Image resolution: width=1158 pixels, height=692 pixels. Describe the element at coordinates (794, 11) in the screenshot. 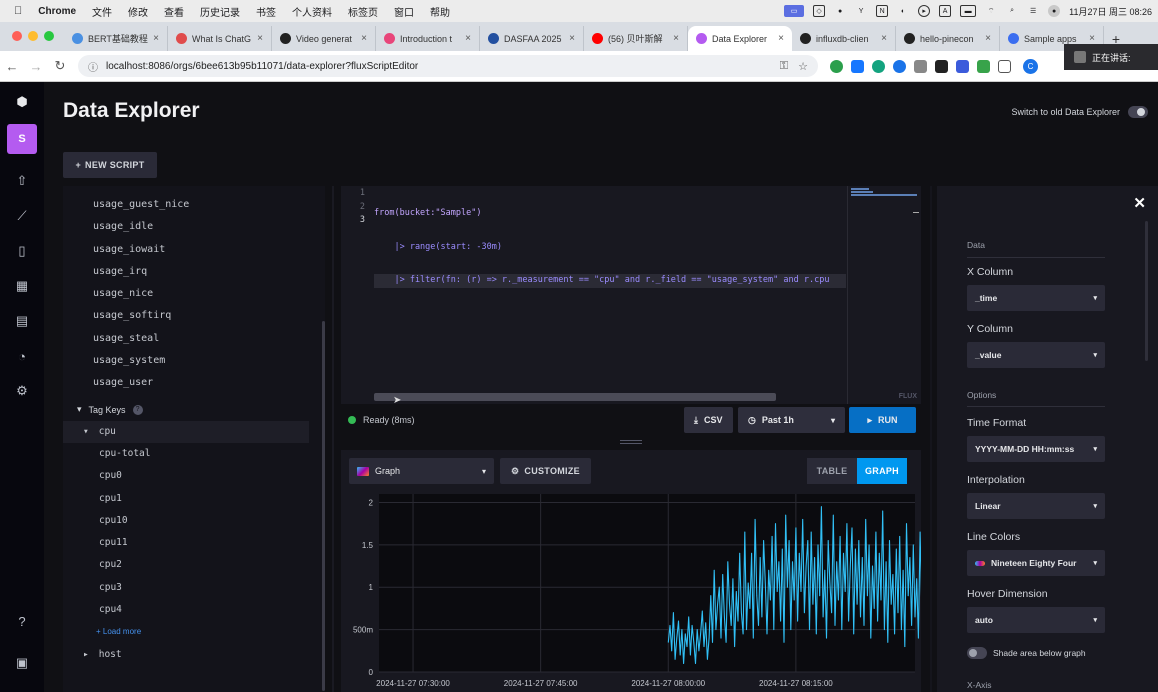

I see `screen-share-icon: ▭` at that location.